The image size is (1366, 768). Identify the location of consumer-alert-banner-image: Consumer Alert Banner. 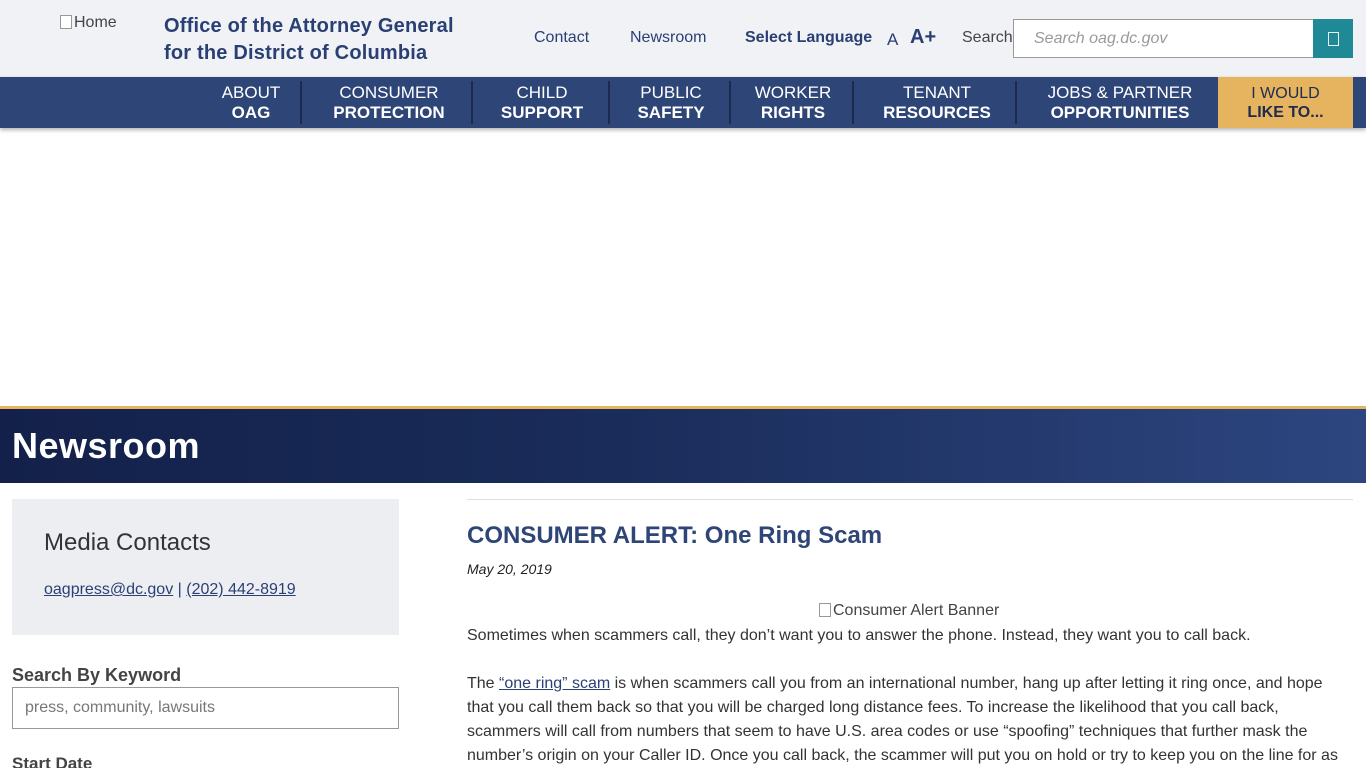
(909, 611).